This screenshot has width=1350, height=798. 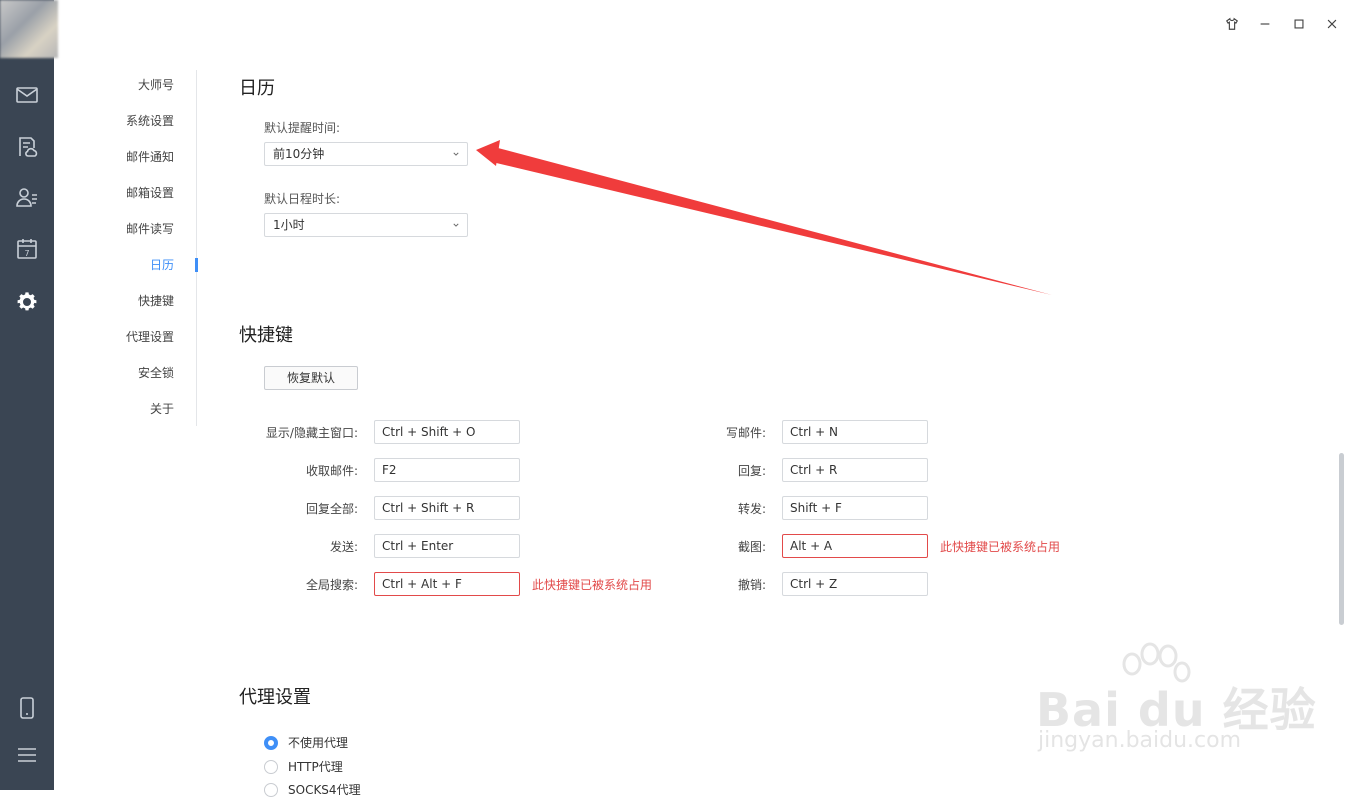 I want to click on shortcut-input-toggle-window: Ctrl + Shift + O, so click(x=447, y=432).